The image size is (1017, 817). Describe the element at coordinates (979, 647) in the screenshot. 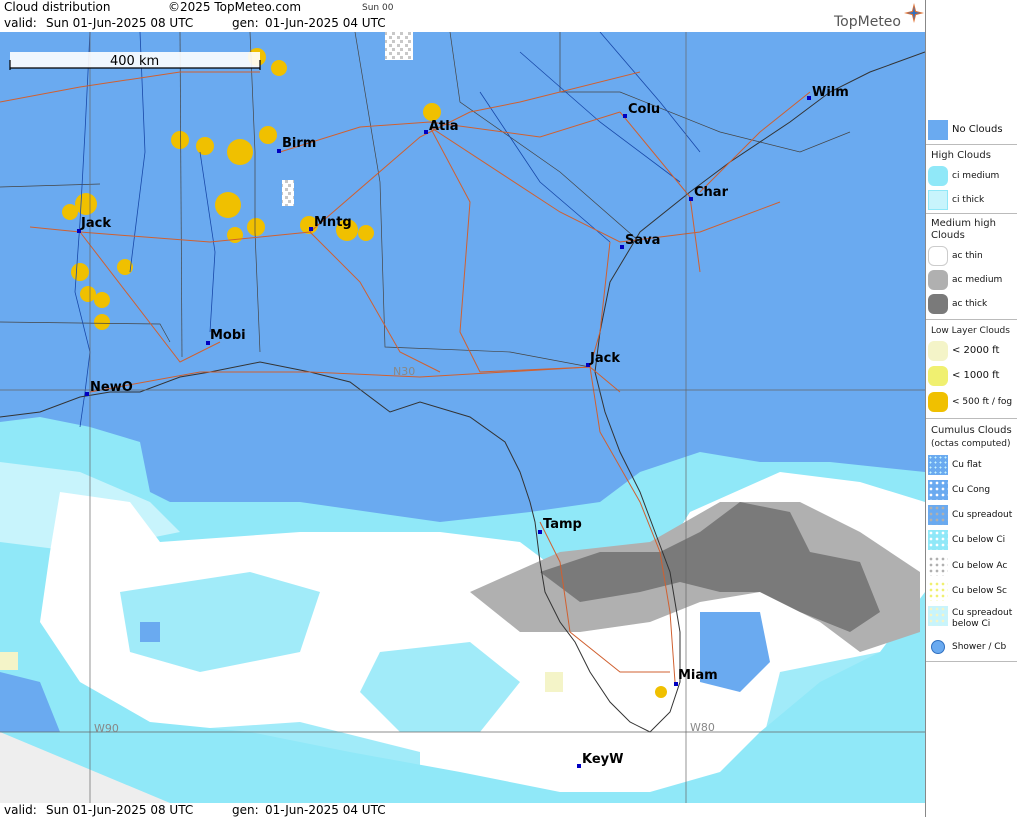

I see `legend-label: Shower / Cb` at that location.